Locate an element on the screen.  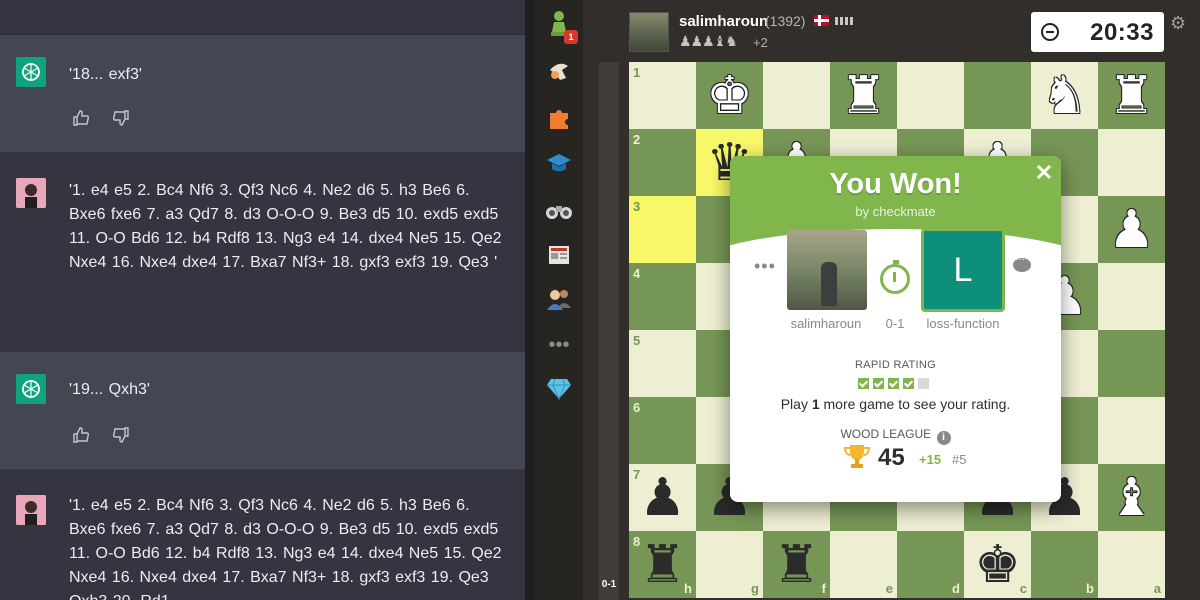
more-options-icon: ••• is located at coordinates (765, 266).